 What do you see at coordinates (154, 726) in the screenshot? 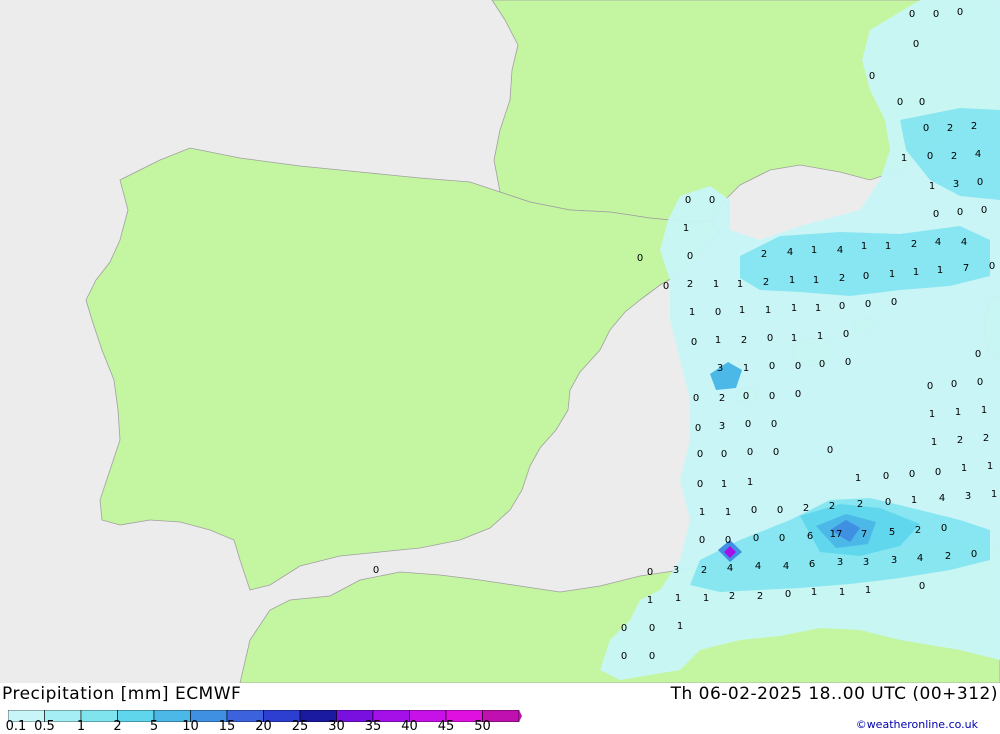
I see `scale-label: 5` at bounding box center [154, 726].